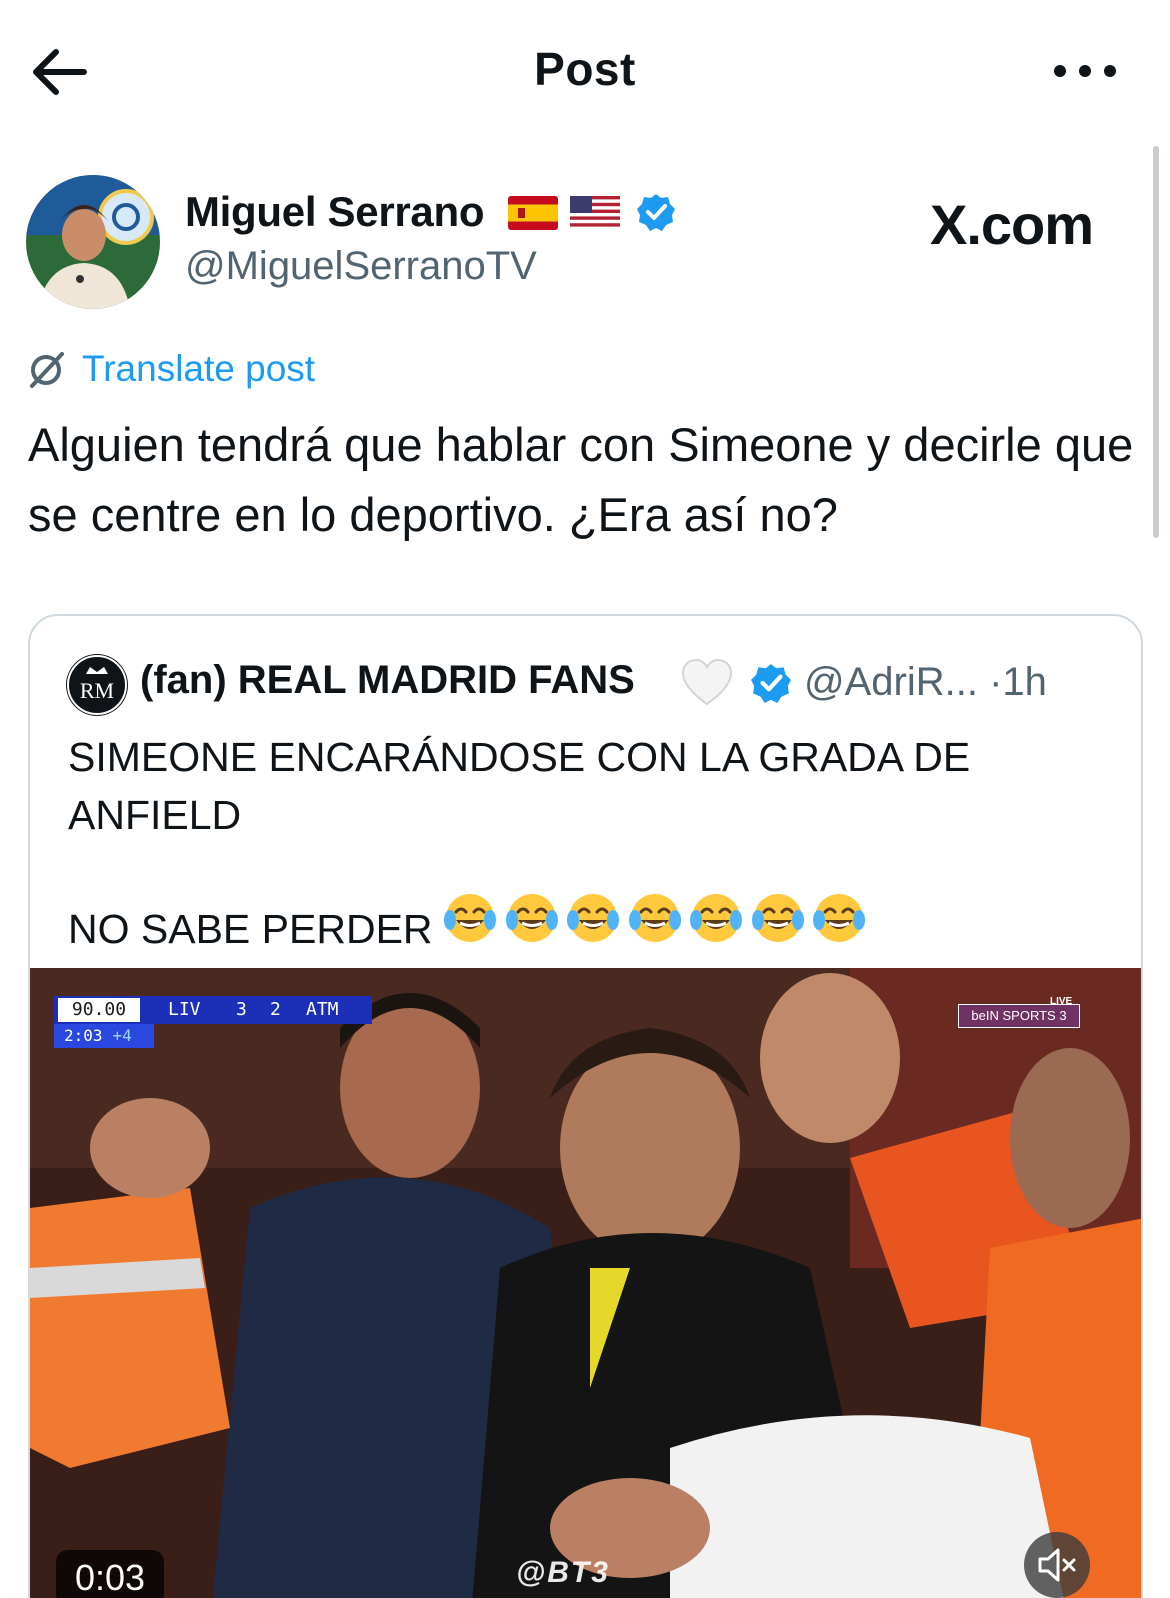 This screenshot has height=1598, width=1170. Describe the element at coordinates (533, 213) in the screenshot. I see `spain-flag-icon` at that location.